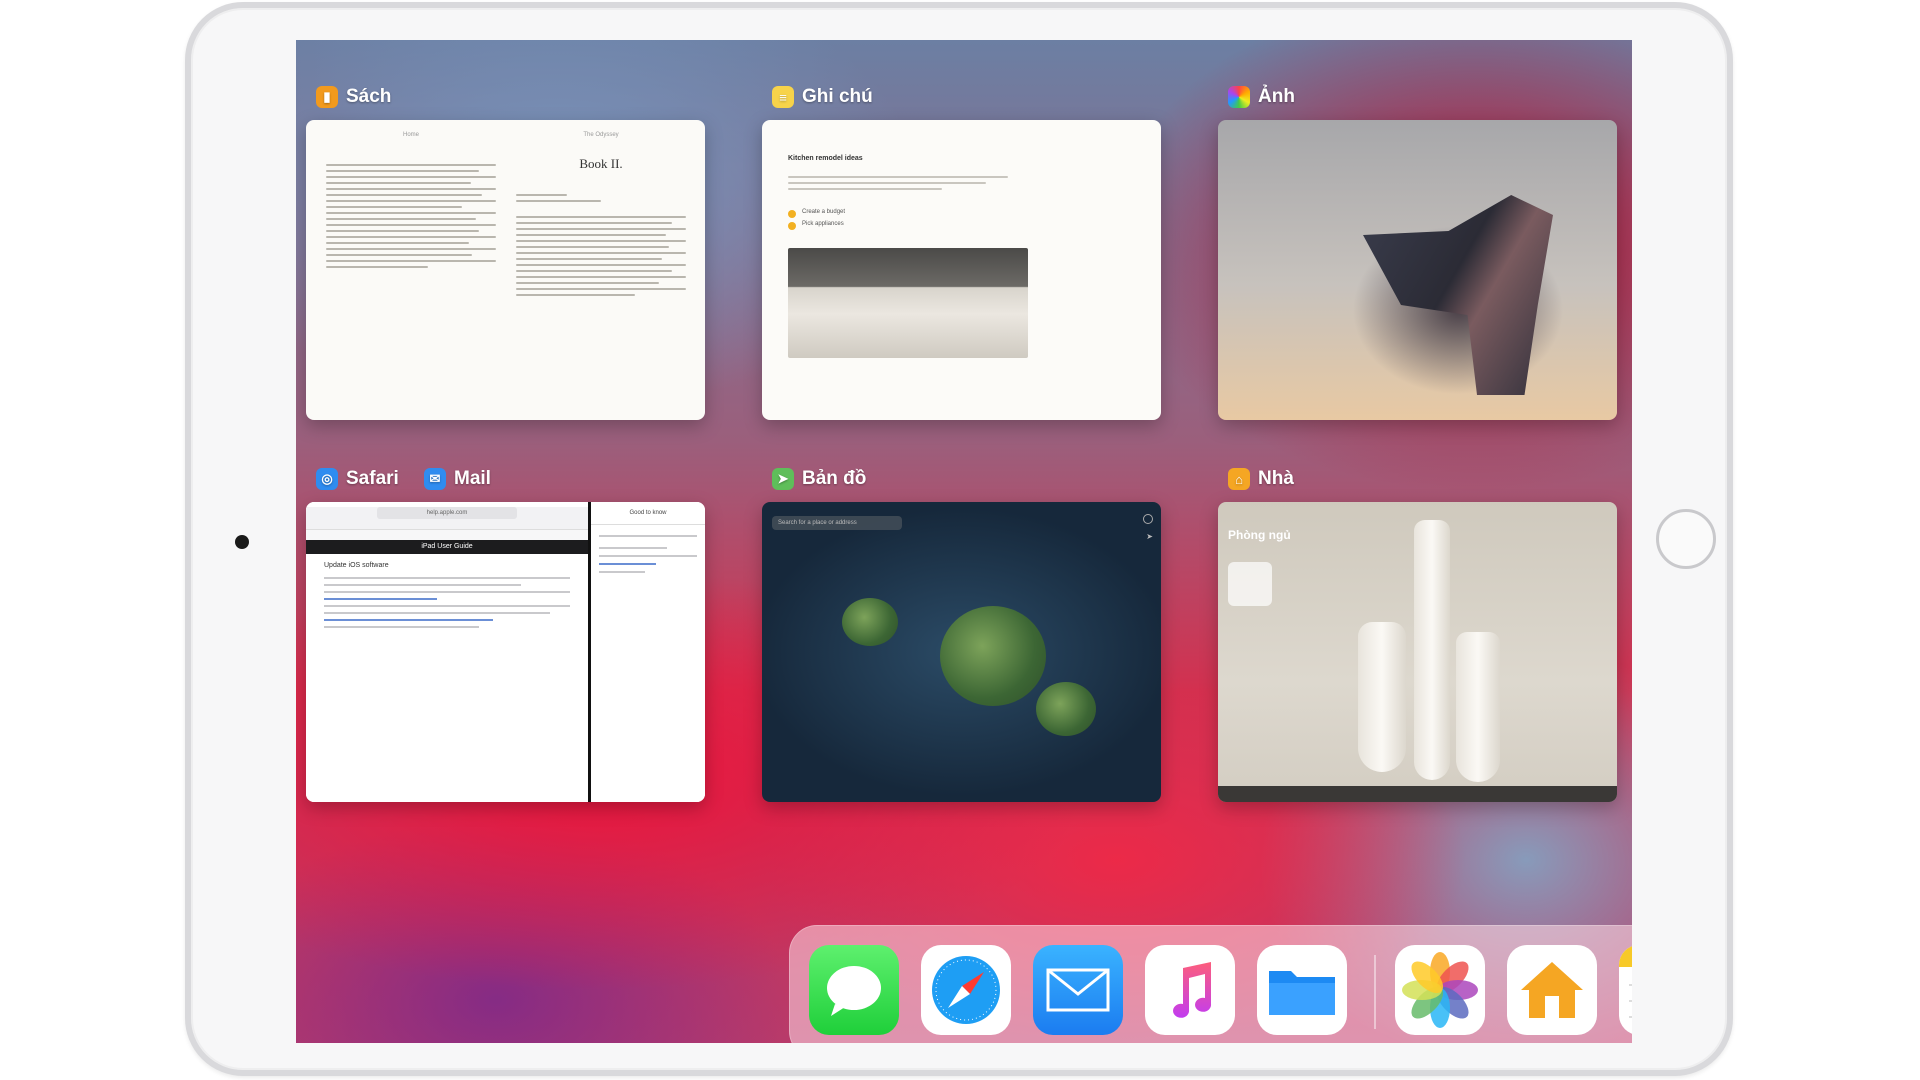 This screenshot has height=1080, width=1920. What do you see at coordinates (1190, 990) in the screenshot?
I see `dock-music-icon` at bounding box center [1190, 990].